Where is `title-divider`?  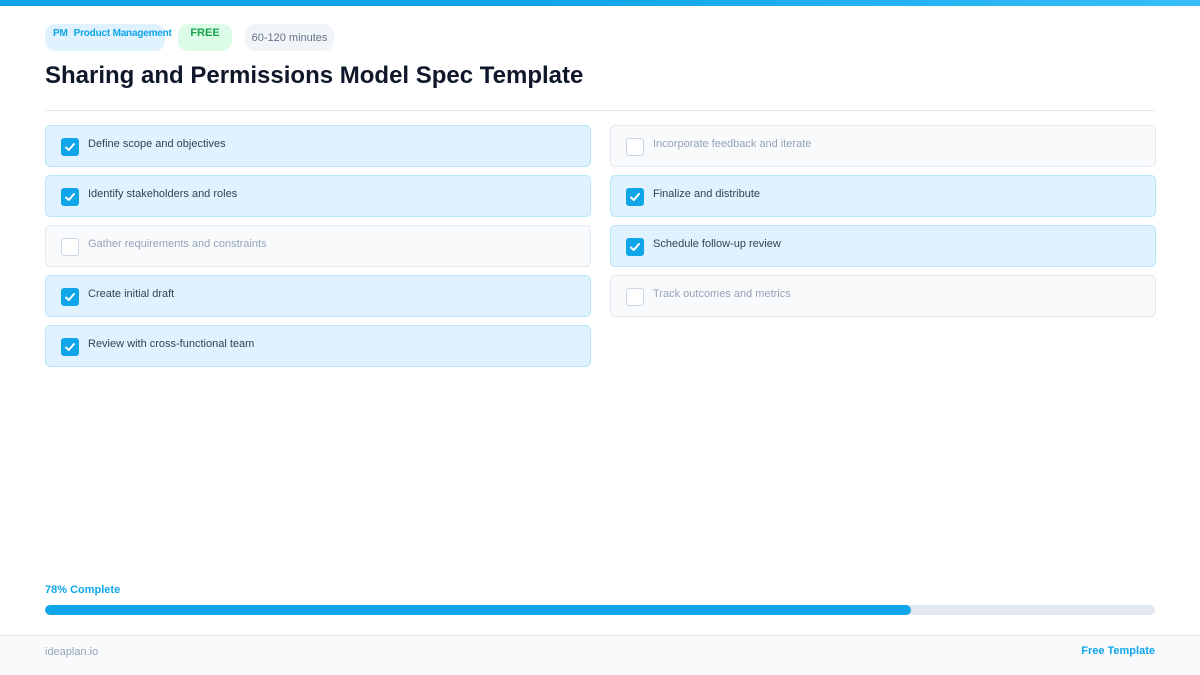
title-divider is located at coordinates (600, 110).